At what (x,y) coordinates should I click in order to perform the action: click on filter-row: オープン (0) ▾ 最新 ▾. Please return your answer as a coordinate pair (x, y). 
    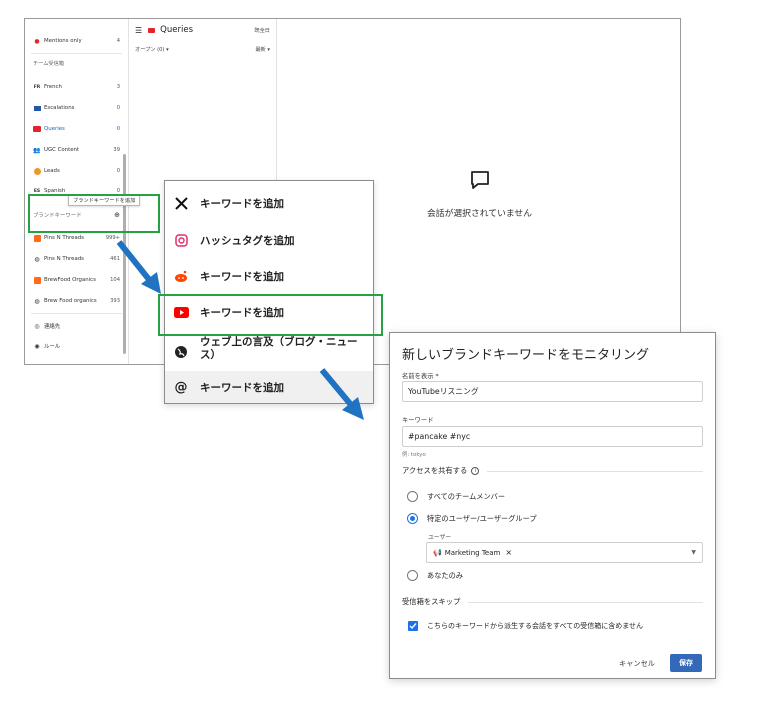
    Looking at the image, I should click on (202, 49).